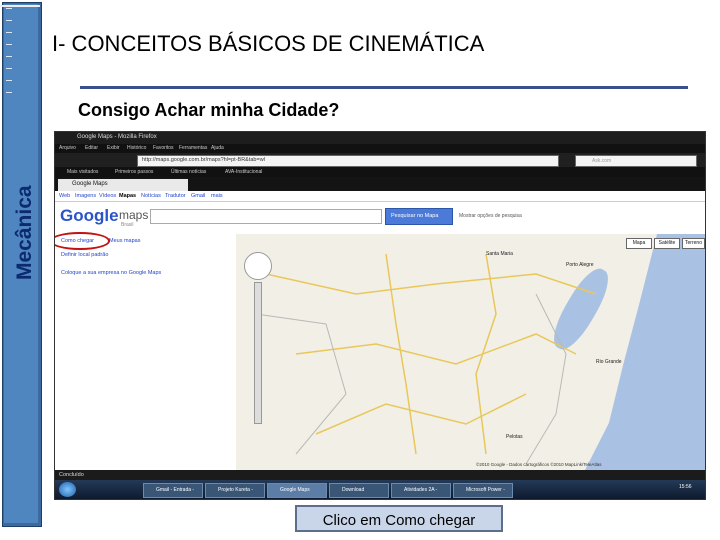 This screenshot has width=720, height=540. Describe the element at coordinates (258, 353) in the screenshot. I see `map-zoom-slider` at that location.